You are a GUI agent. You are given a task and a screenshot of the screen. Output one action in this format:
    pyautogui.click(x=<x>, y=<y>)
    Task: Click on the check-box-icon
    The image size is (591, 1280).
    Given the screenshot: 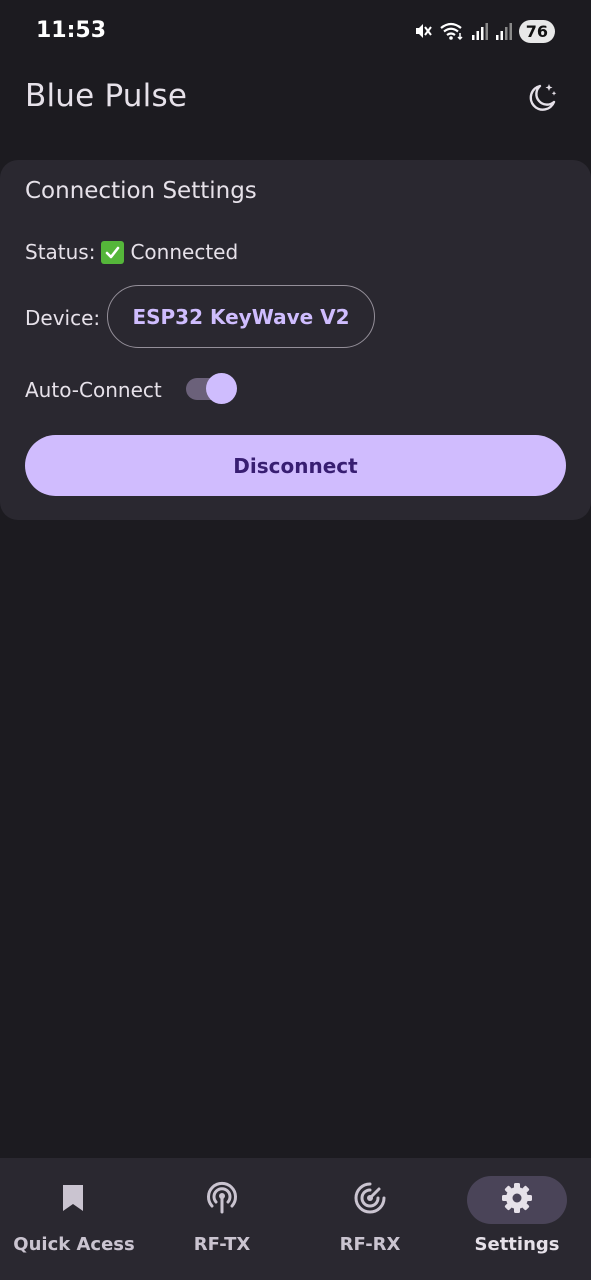 What is the action you would take?
    pyautogui.click(x=113, y=252)
    